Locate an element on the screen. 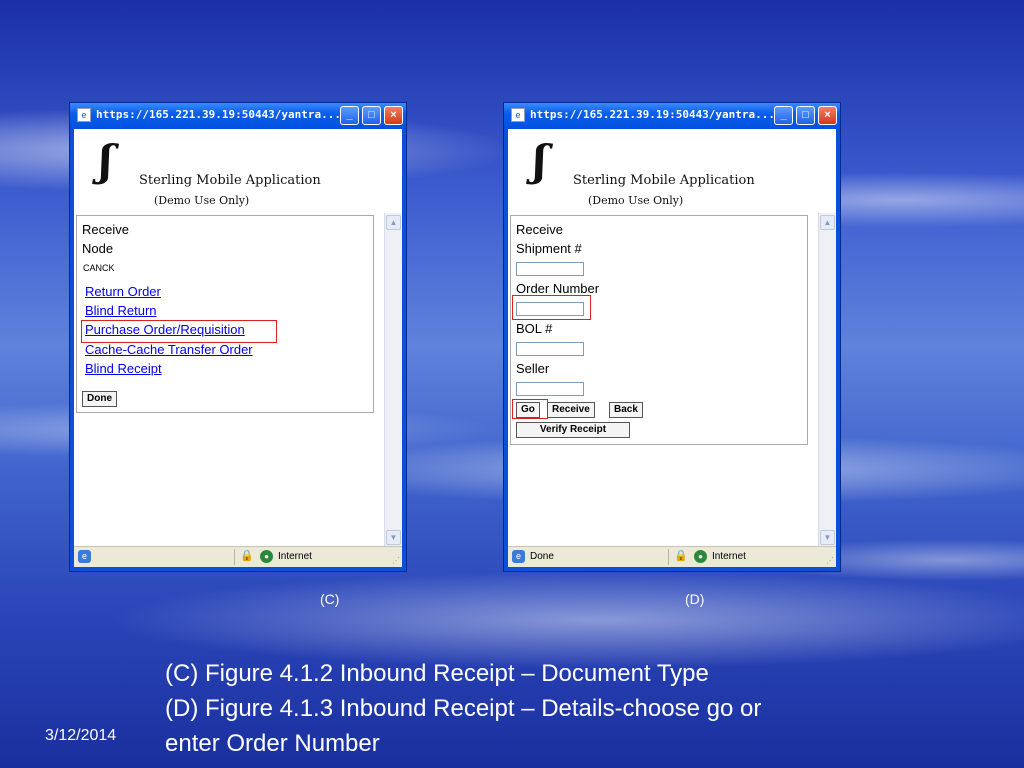 This screenshot has width=1024, height=768. order-number-input is located at coordinates (550, 309).